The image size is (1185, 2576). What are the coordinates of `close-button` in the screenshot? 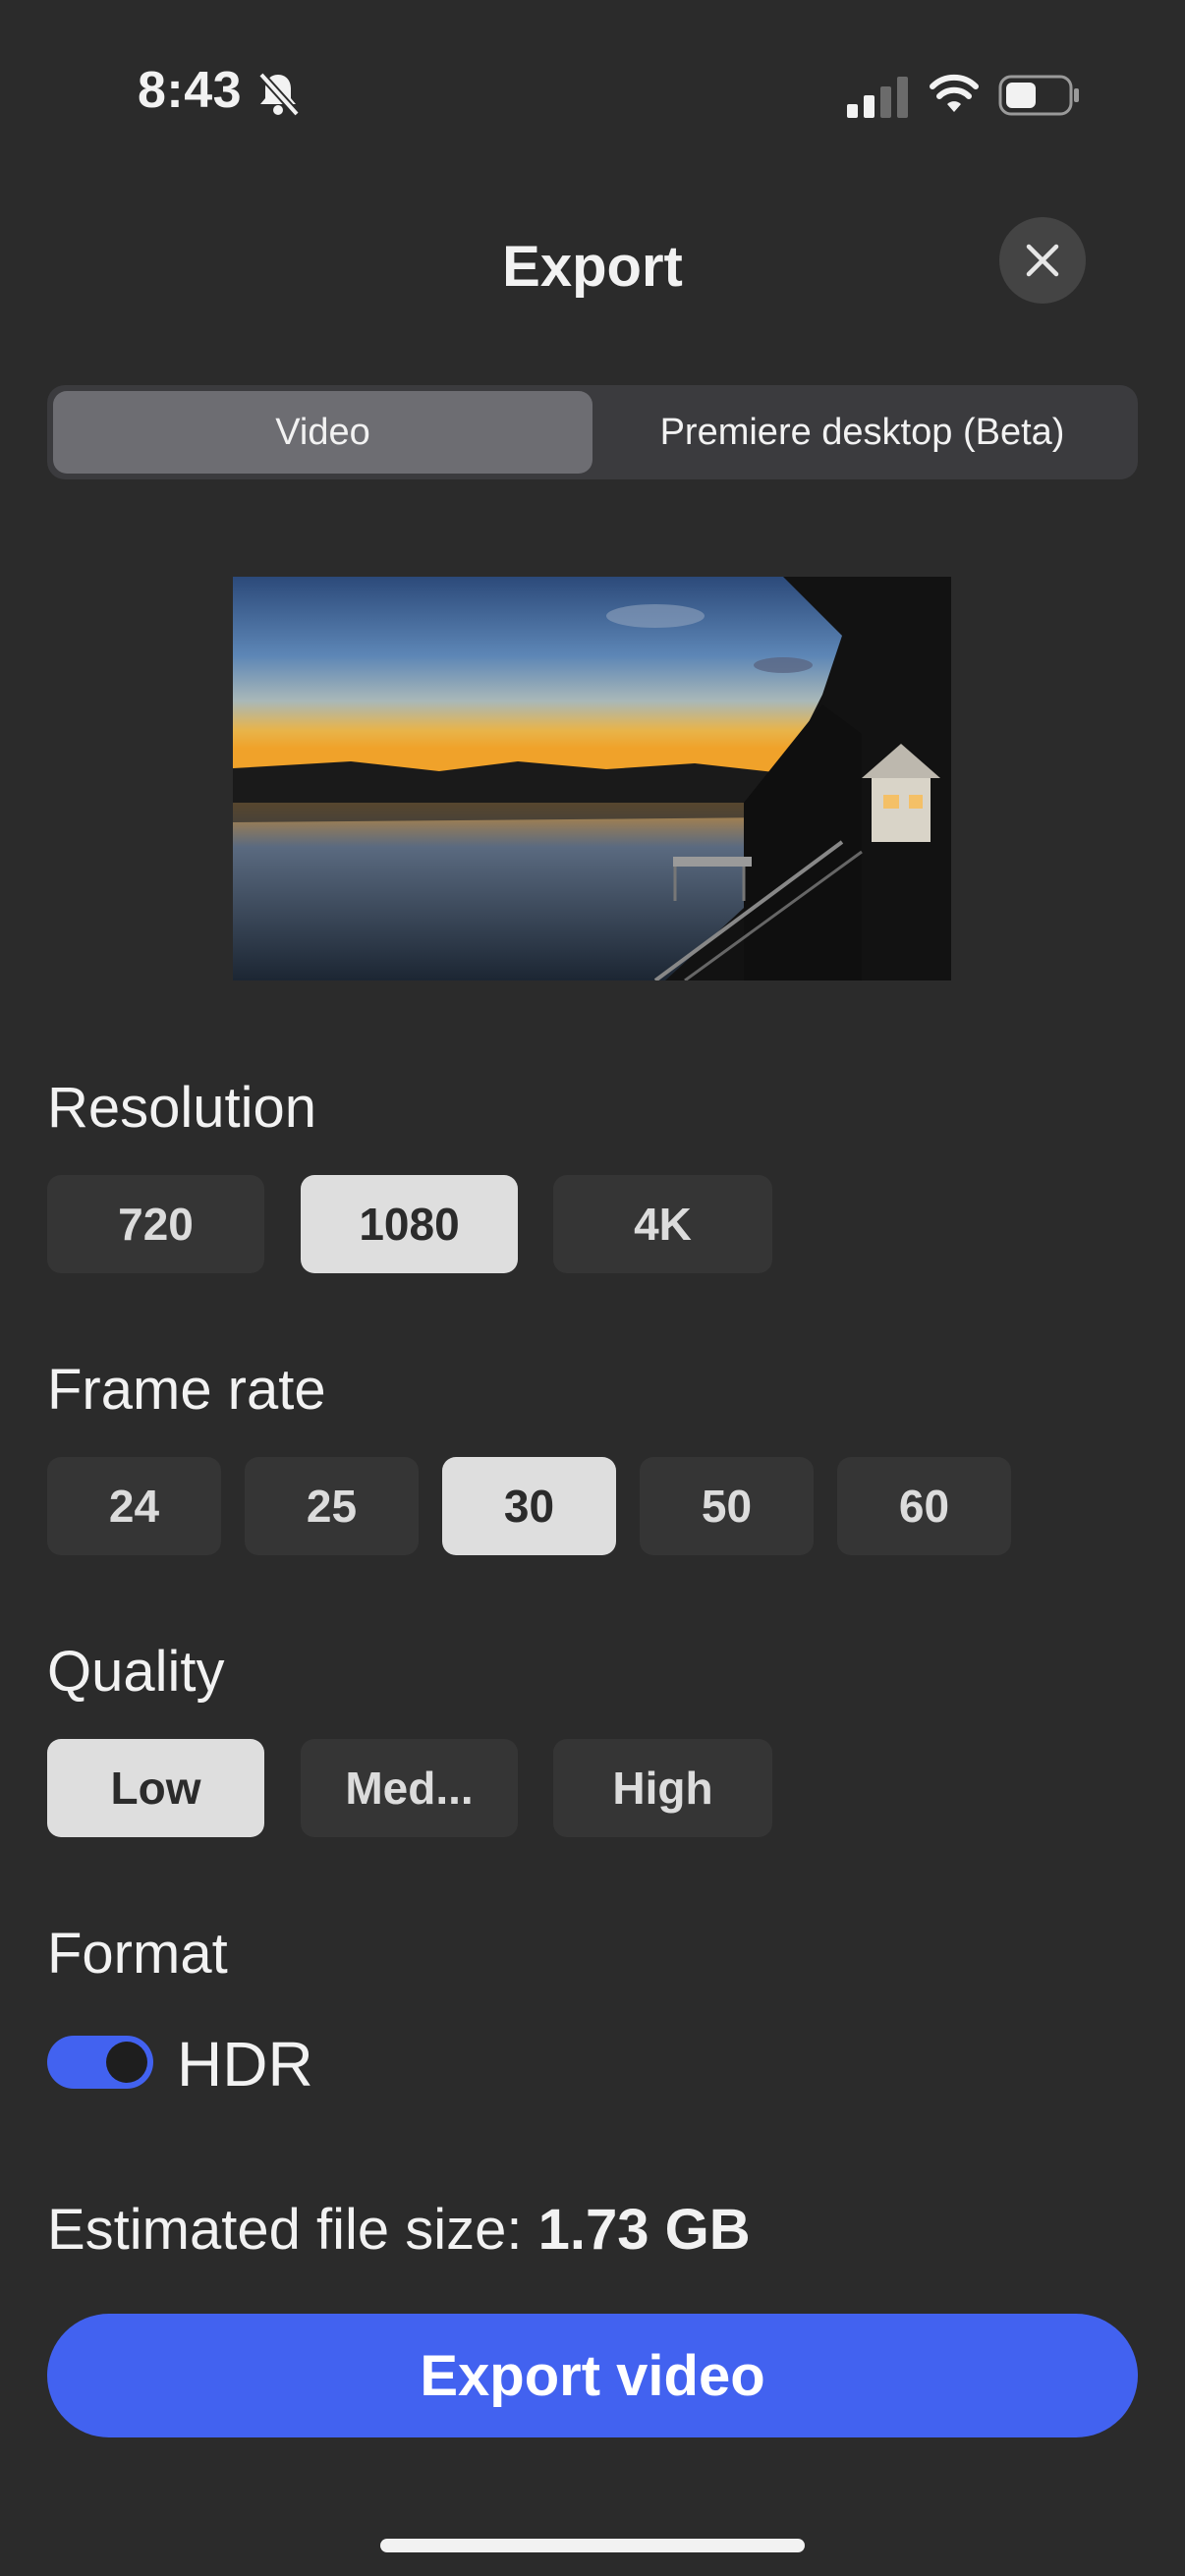 It's located at (1042, 260).